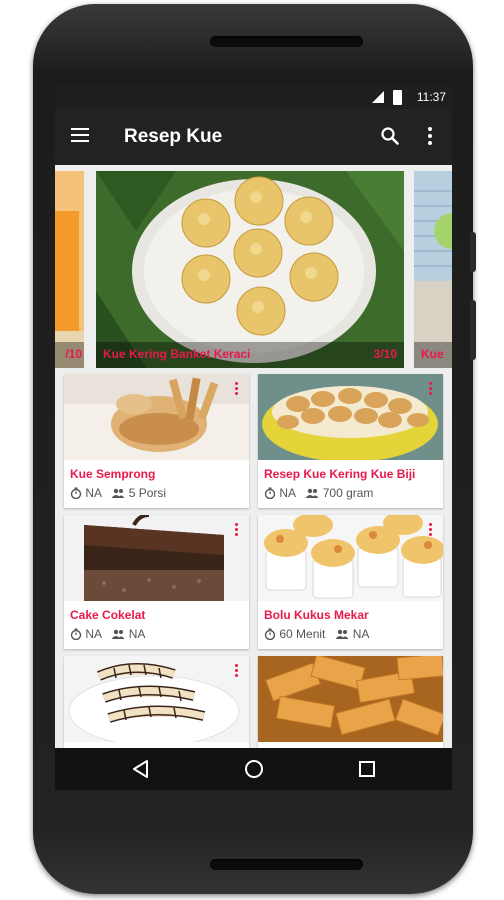 This screenshot has height=900, width=504. I want to click on recipe-card: Resep Kue Kering Kue Biji NA 700 gram, so click(350, 441).